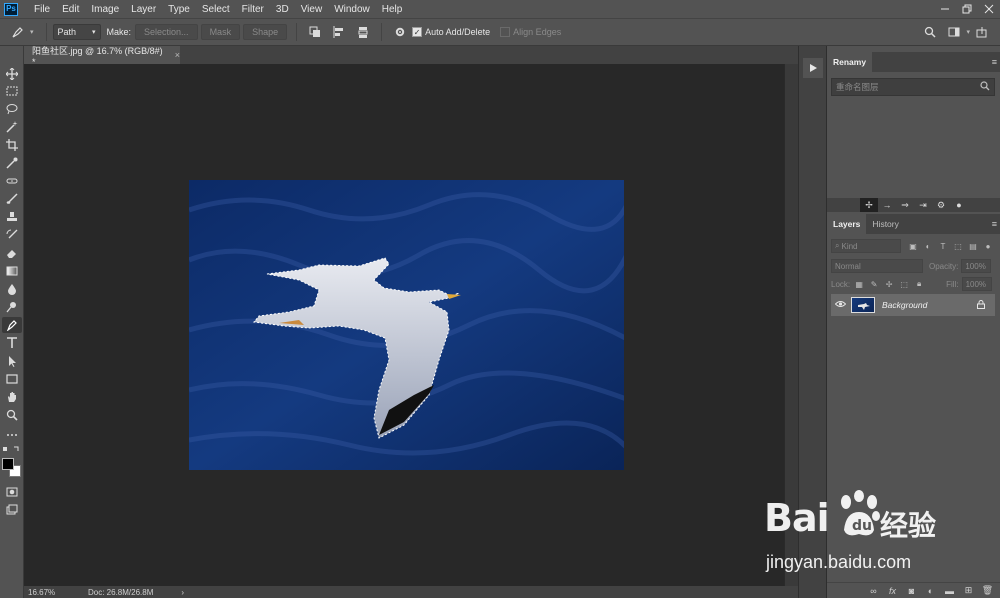  What do you see at coordinates (973, 246) in the screenshot?
I see `filter-smart-object-icon: ▤` at bounding box center [973, 246].